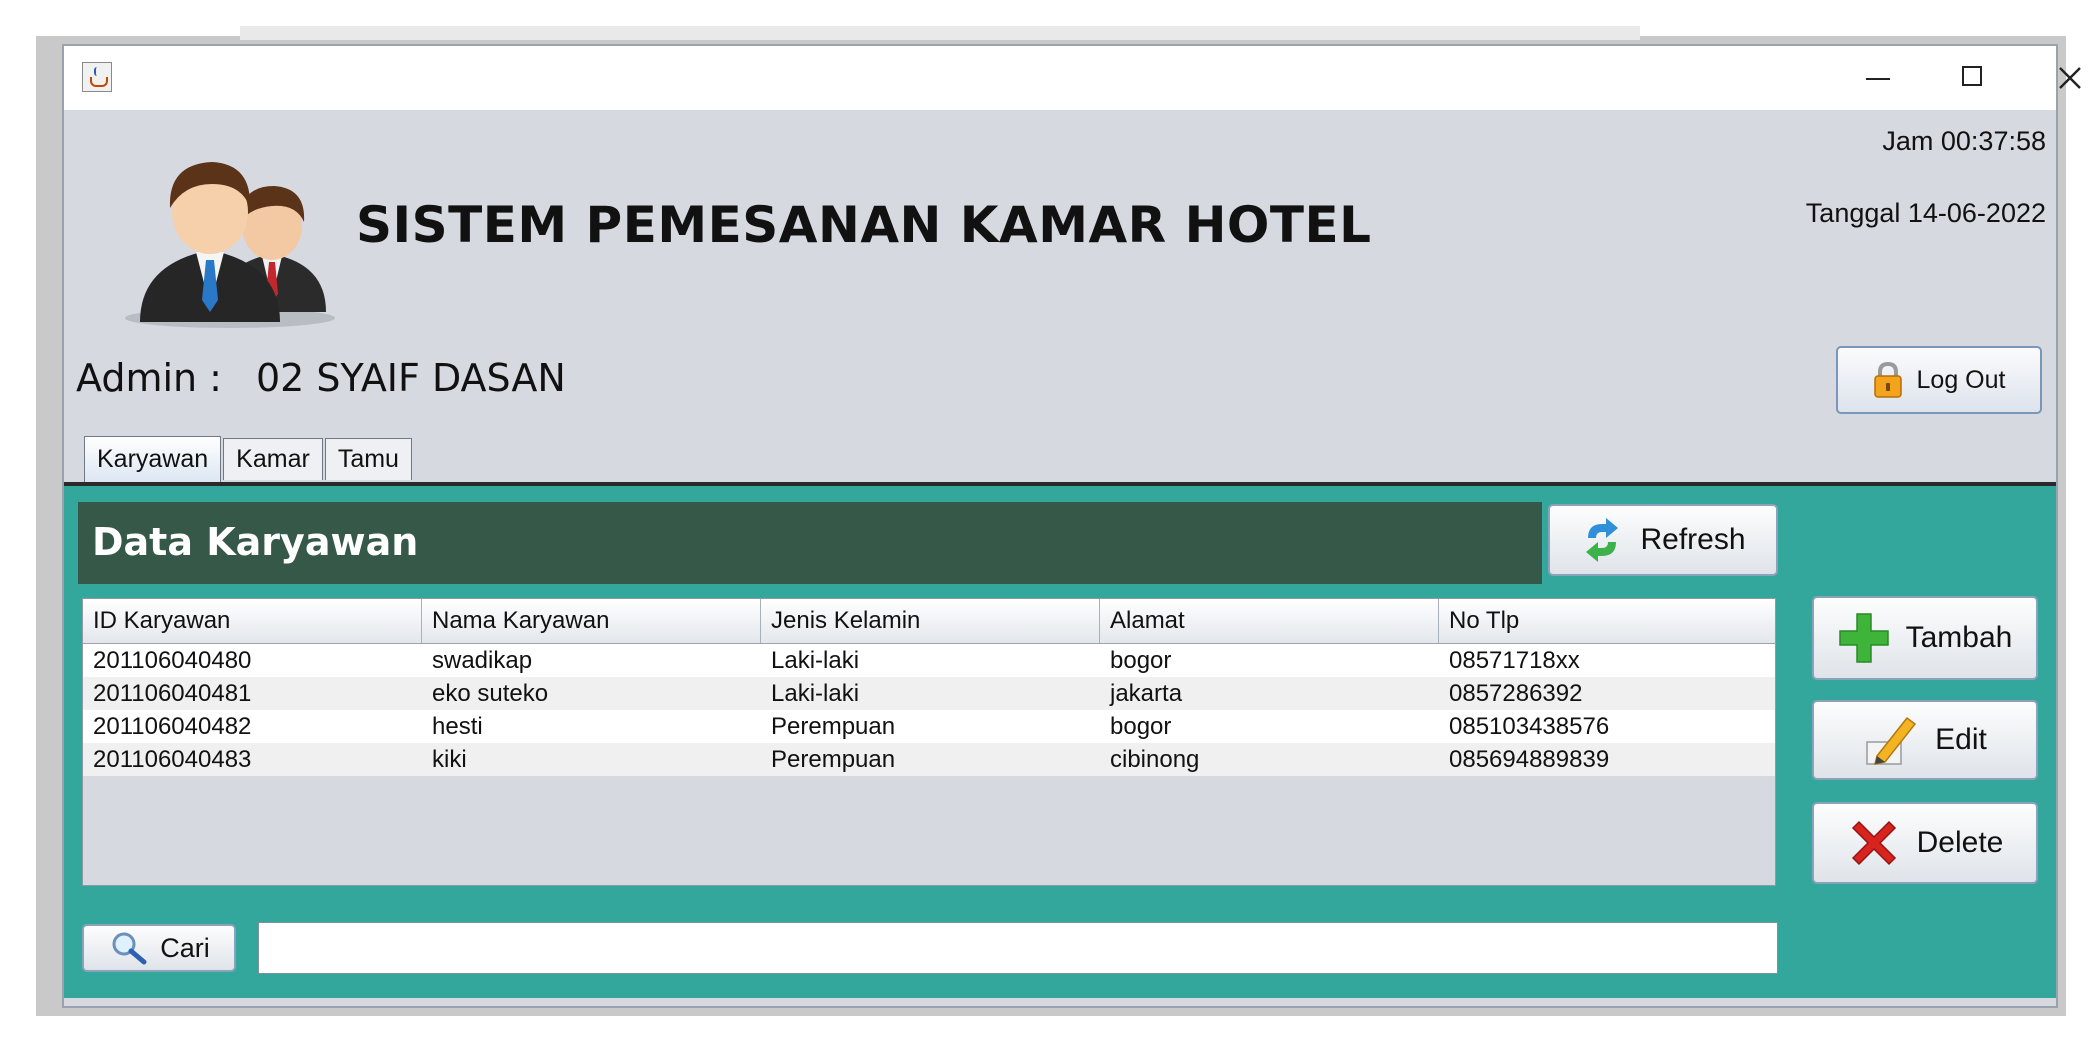 This screenshot has height=1037, width=2096. Describe the element at coordinates (490, 693) in the screenshot. I see `table-cell: eko suteko` at that location.